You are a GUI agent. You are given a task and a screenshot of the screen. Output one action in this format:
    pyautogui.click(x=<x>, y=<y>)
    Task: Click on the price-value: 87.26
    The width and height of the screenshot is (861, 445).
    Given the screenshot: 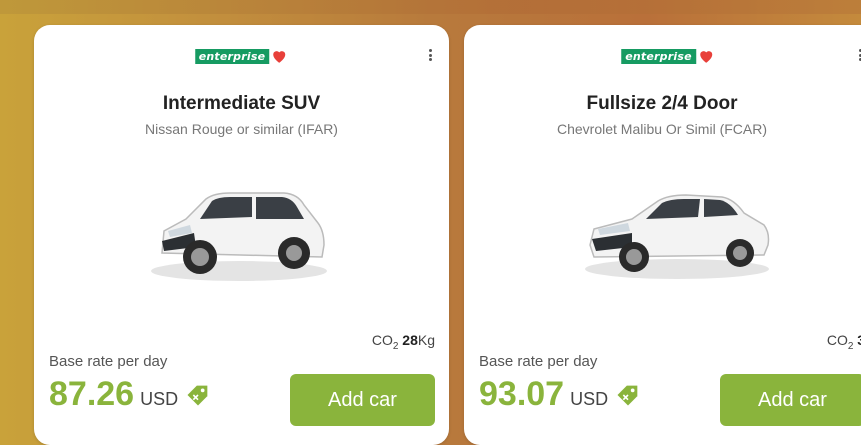 What is the action you would take?
    pyautogui.click(x=92, y=394)
    